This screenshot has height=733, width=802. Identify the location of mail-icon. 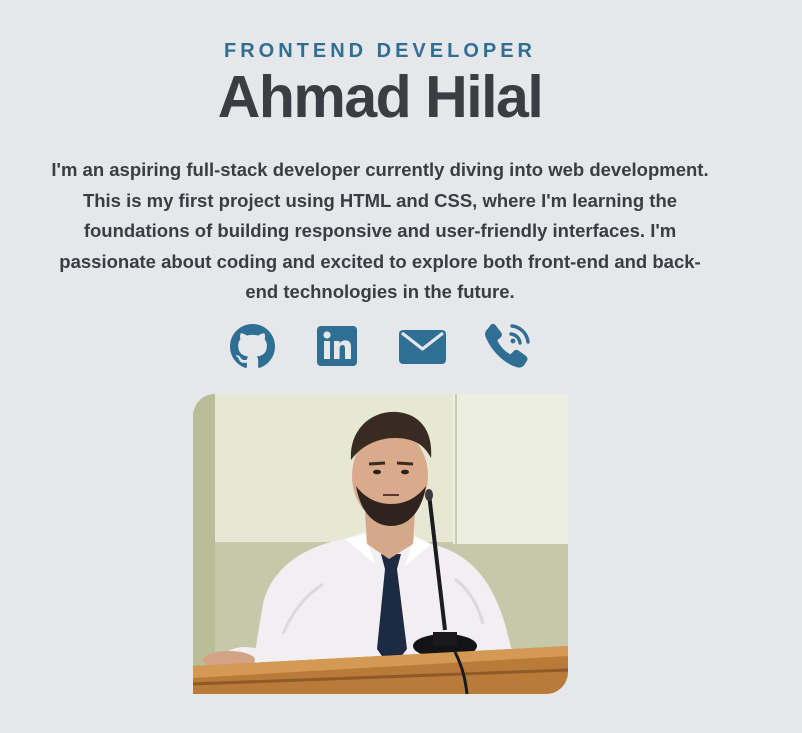
(422, 347).